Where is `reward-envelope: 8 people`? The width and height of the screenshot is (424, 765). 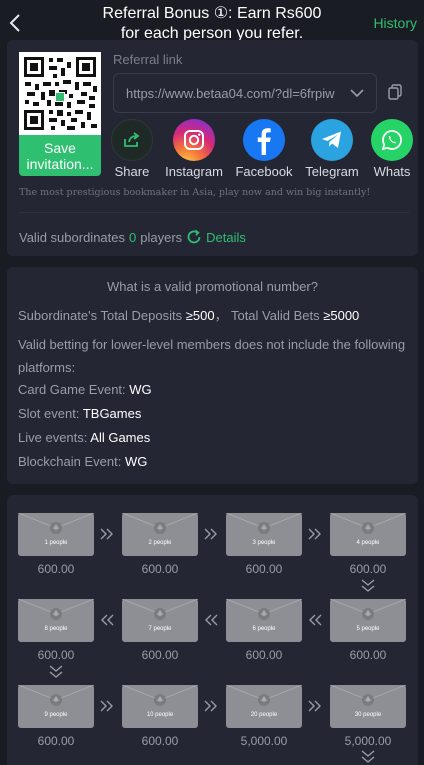
reward-envelope: 8 people is located at coordinates (56, 620).